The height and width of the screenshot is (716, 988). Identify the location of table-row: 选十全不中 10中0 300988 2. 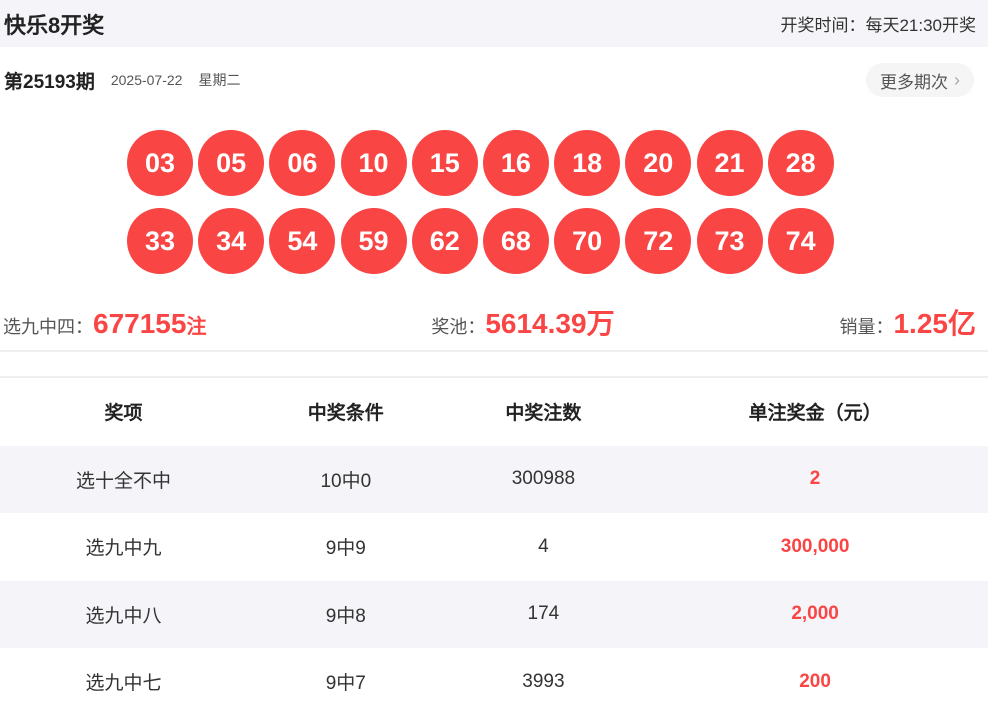
(494, 479).